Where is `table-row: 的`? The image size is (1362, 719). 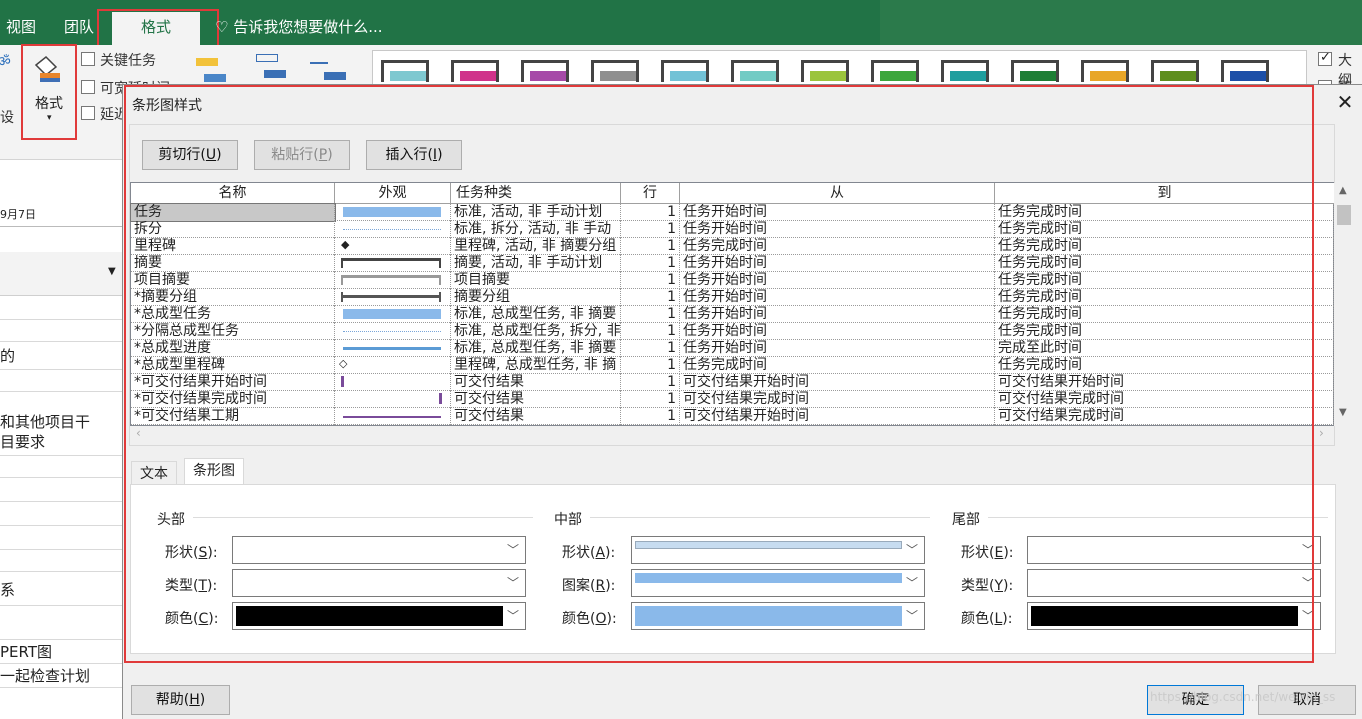
table-row: 的 is located at coordinates (61, 356).